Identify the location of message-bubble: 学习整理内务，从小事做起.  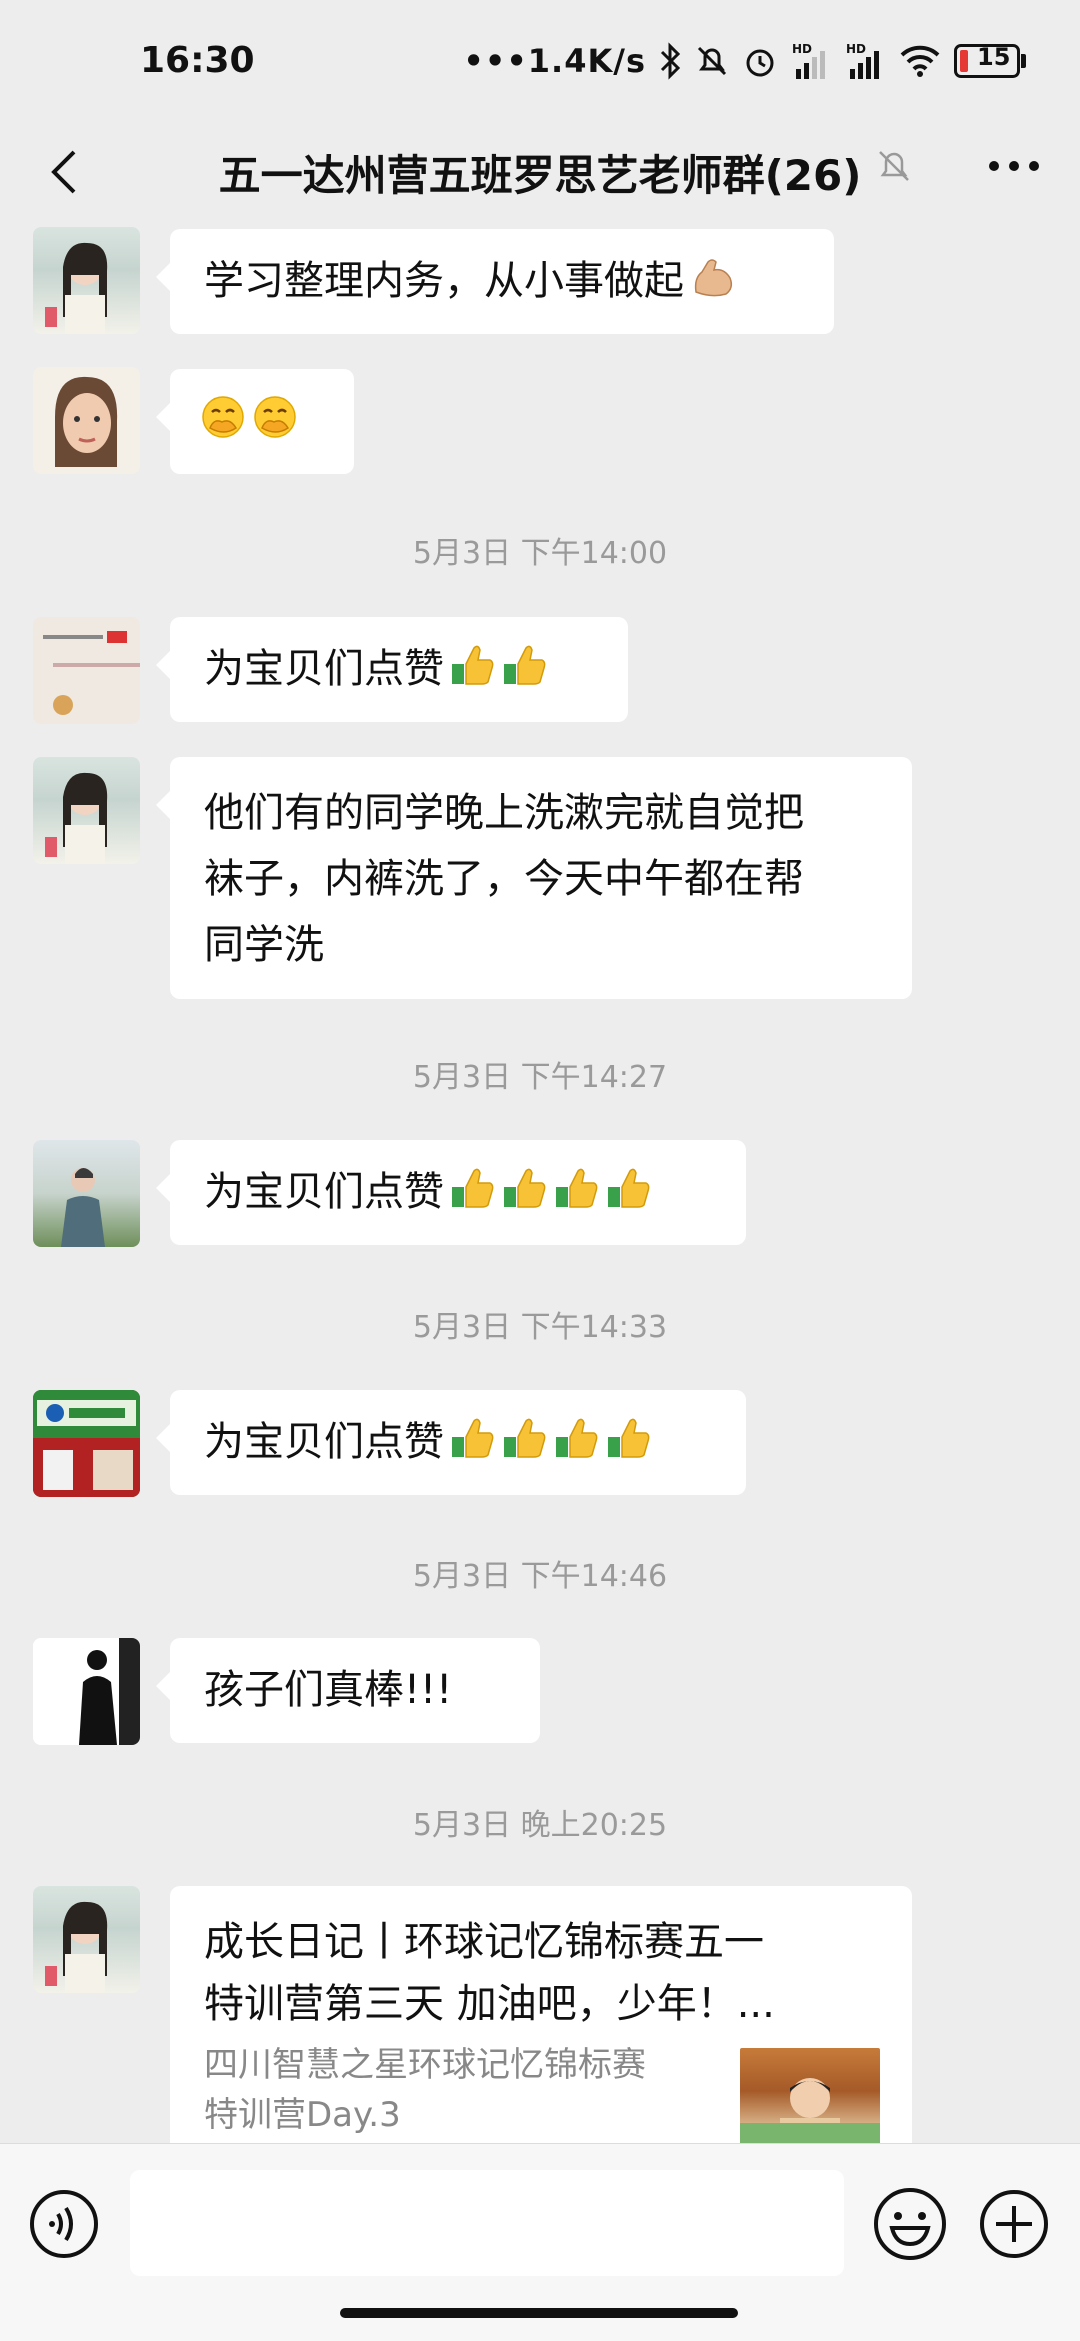
(495, 281).